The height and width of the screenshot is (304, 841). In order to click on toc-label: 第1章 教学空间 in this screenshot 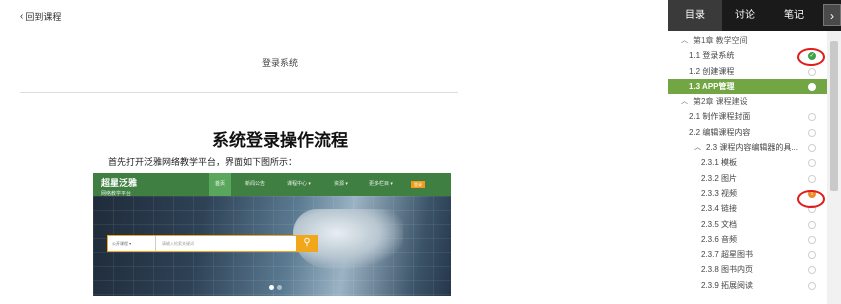, I will do `click(720, 40)`.